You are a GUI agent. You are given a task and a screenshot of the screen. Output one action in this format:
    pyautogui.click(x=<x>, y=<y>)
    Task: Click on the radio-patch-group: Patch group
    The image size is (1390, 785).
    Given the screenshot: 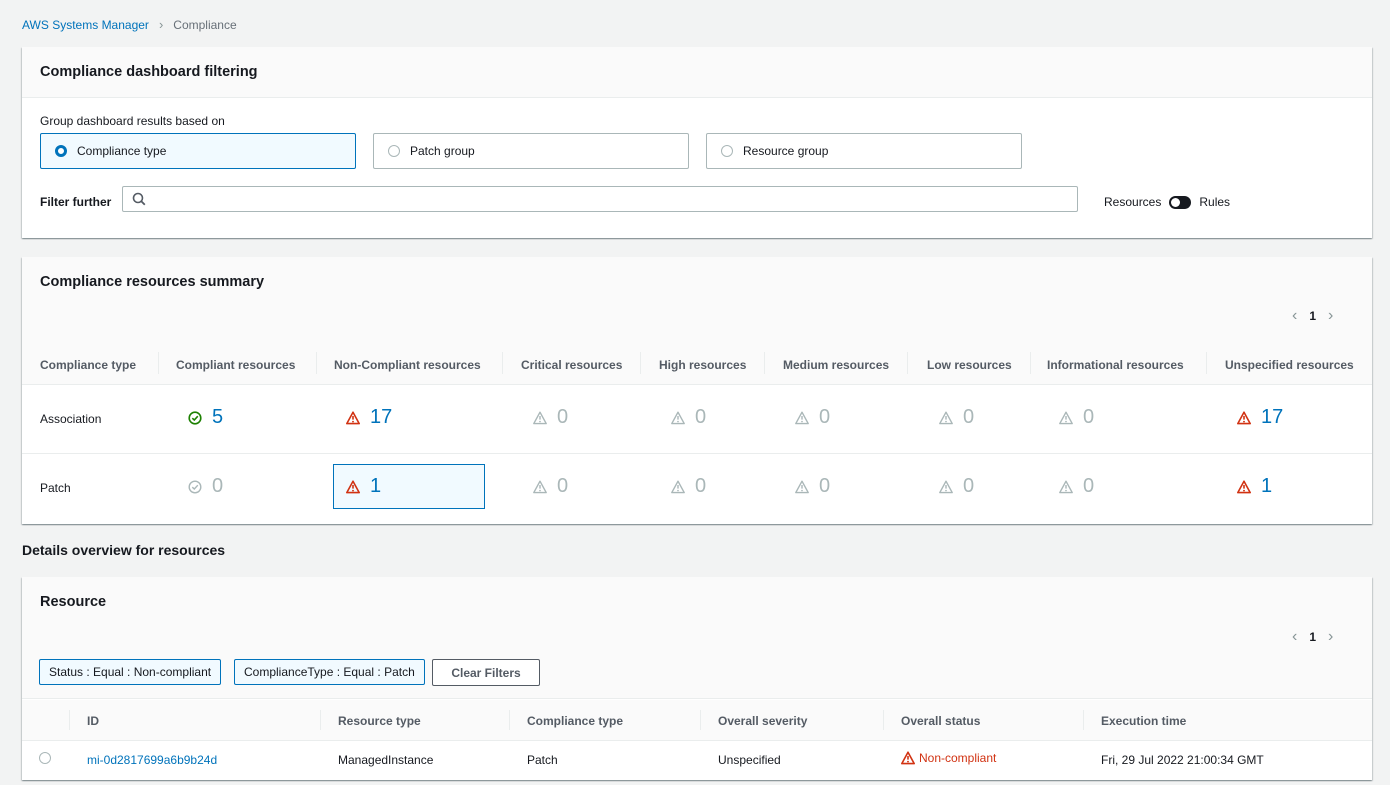 What is the action you would take?
    pyautogui.click(x=531, y=151)
    